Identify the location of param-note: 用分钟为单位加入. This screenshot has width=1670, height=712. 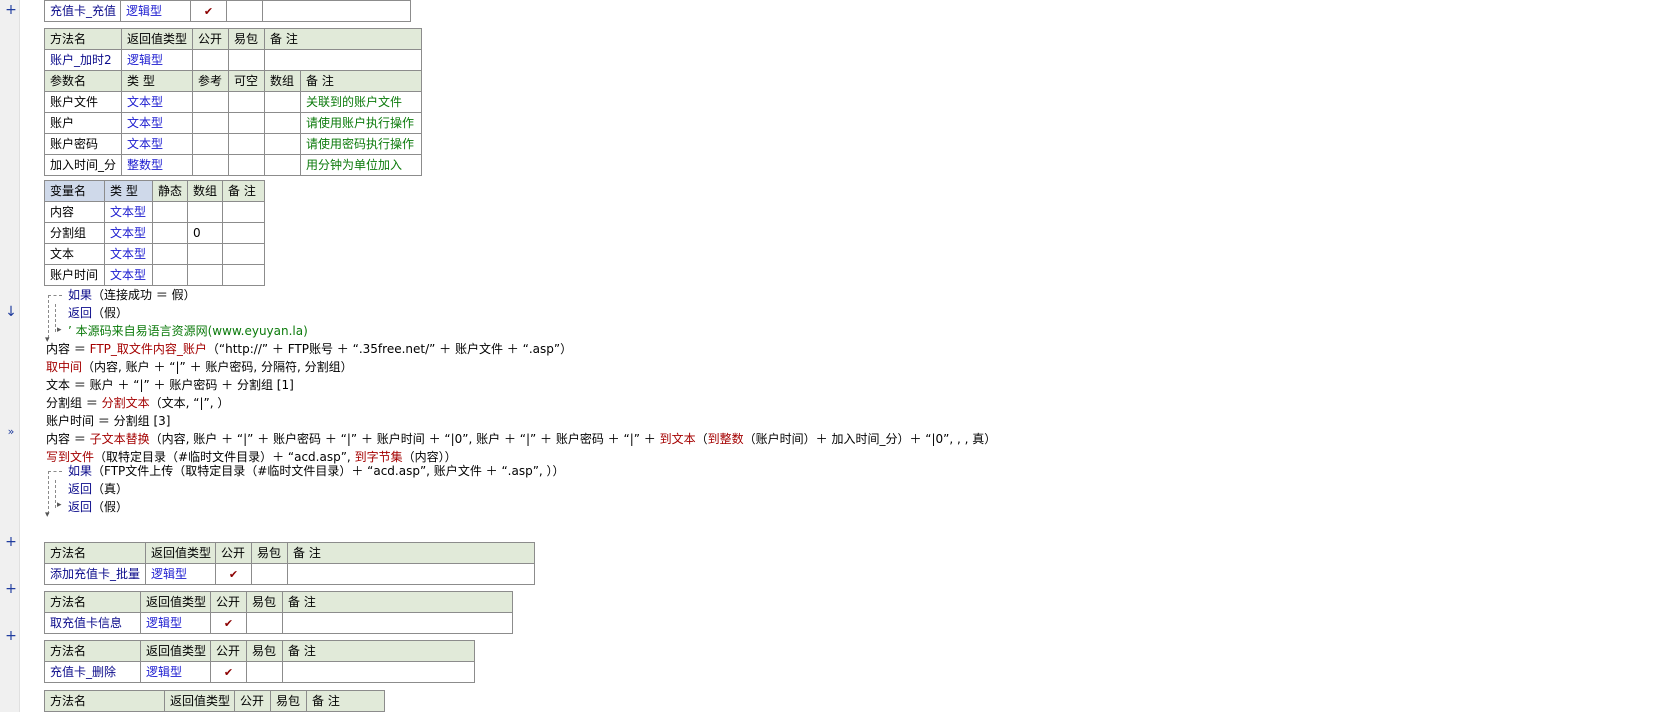
(361, 165).